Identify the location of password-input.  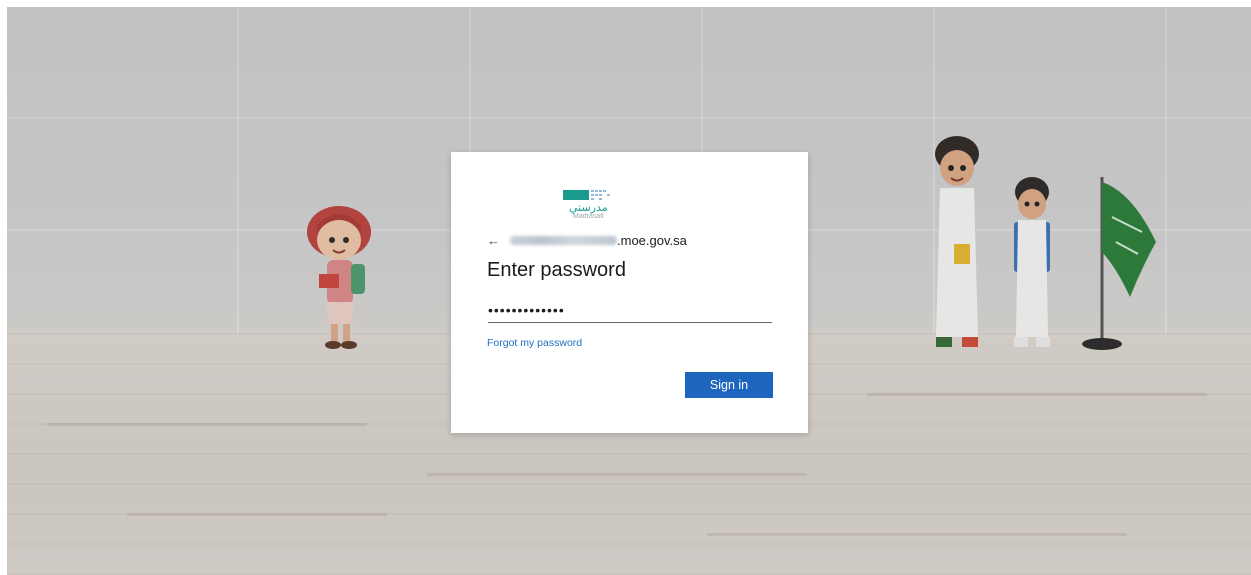
(630, 310).